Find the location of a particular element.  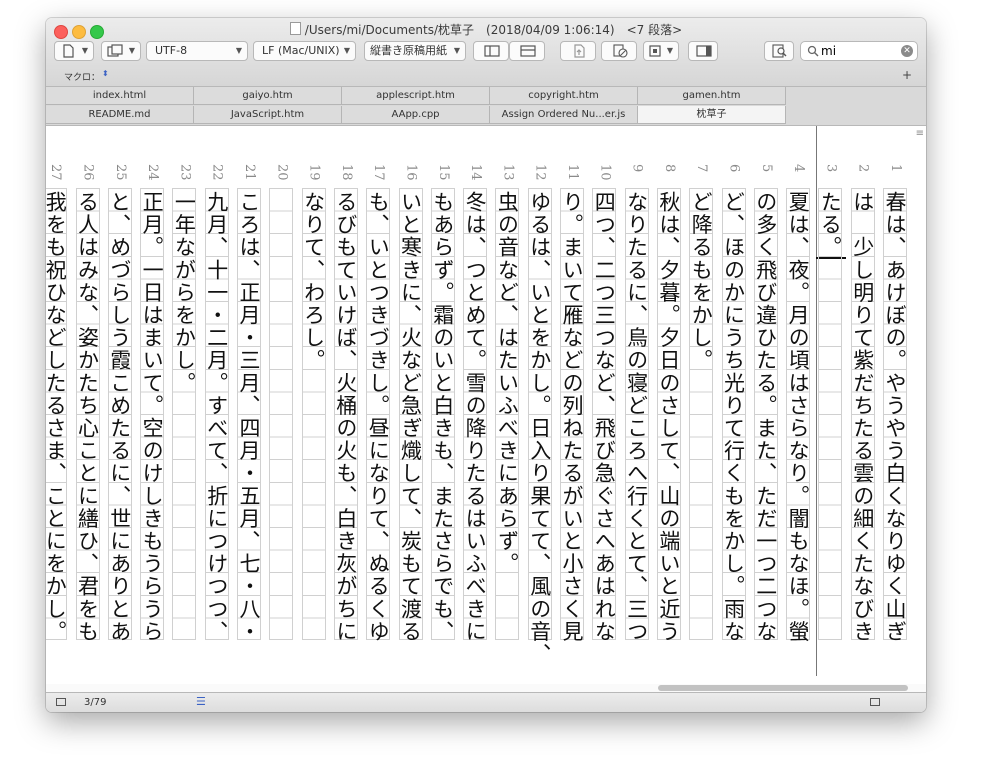

text-column: 19 なりて、わろし。 is located at coordinates (314, 405).